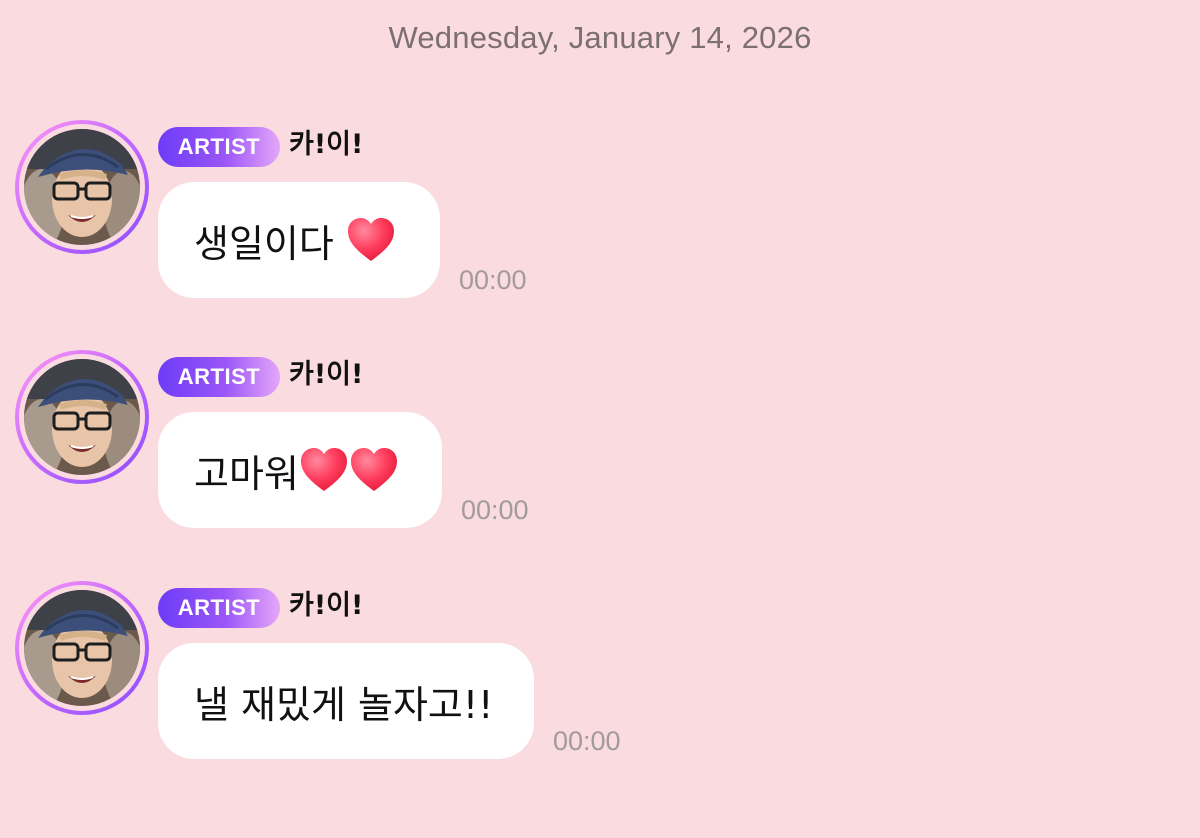 The image size is (1200, 838). I want to click on message-bubble: 생일이다, so click(299, 240).